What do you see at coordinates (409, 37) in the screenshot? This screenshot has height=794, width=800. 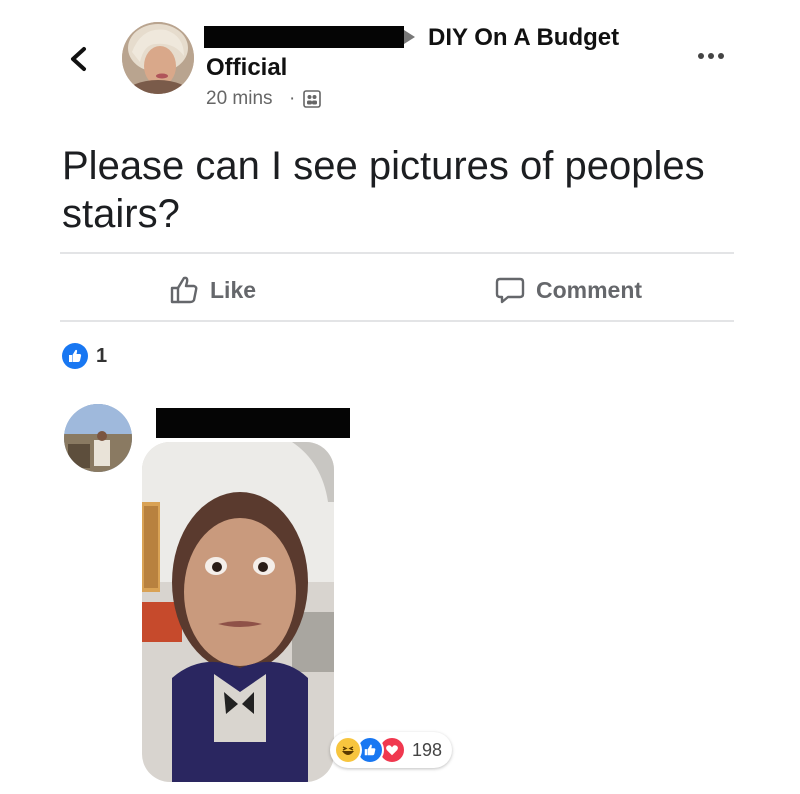 I see `shared-to-arrow-icon` at bounding box center [409, 37].